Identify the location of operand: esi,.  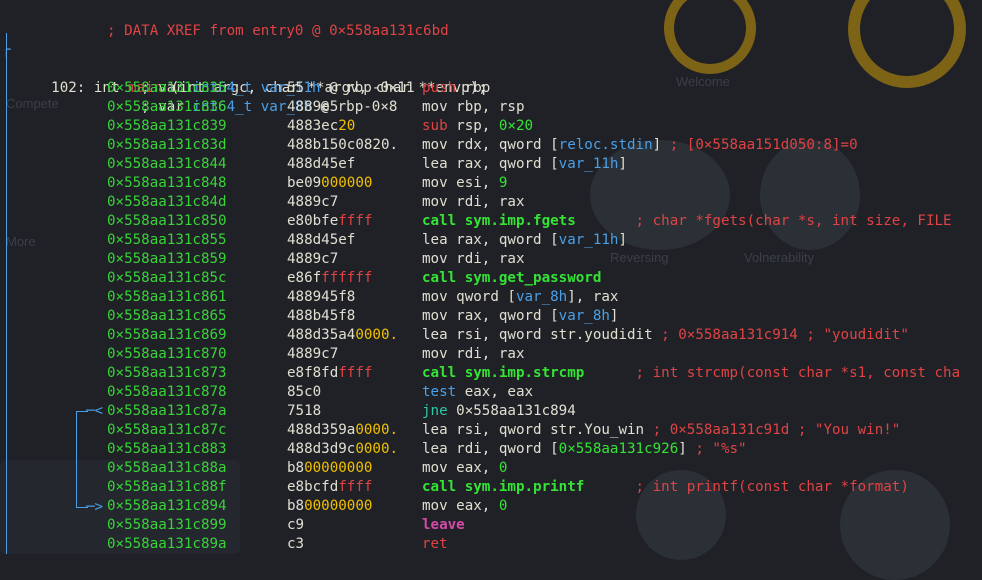
(473, 183).